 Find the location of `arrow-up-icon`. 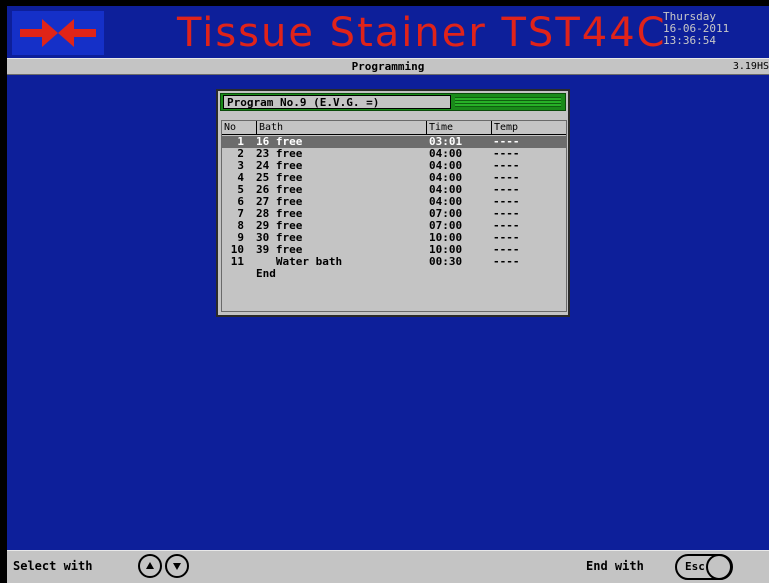

arrow-up-icon is located at coordinates (150, 565).